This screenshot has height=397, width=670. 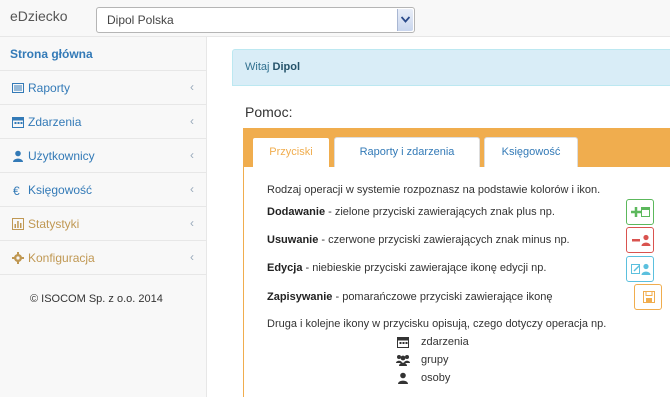 I want to click on sidebar-item-label: Raporty, so click(x=49, y=88).